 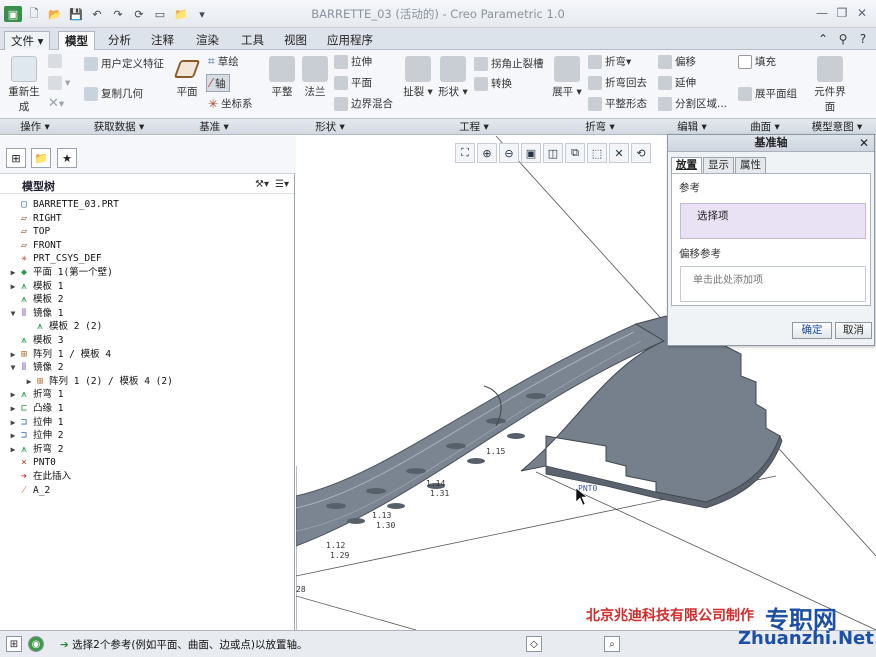 What do you see at coordinates (98, 381) in the screenshot?
I see `tree-item: ▶ ⊞ 阵列 1 (2) / 模板 4 (2)` at bounding box center [98, 381].